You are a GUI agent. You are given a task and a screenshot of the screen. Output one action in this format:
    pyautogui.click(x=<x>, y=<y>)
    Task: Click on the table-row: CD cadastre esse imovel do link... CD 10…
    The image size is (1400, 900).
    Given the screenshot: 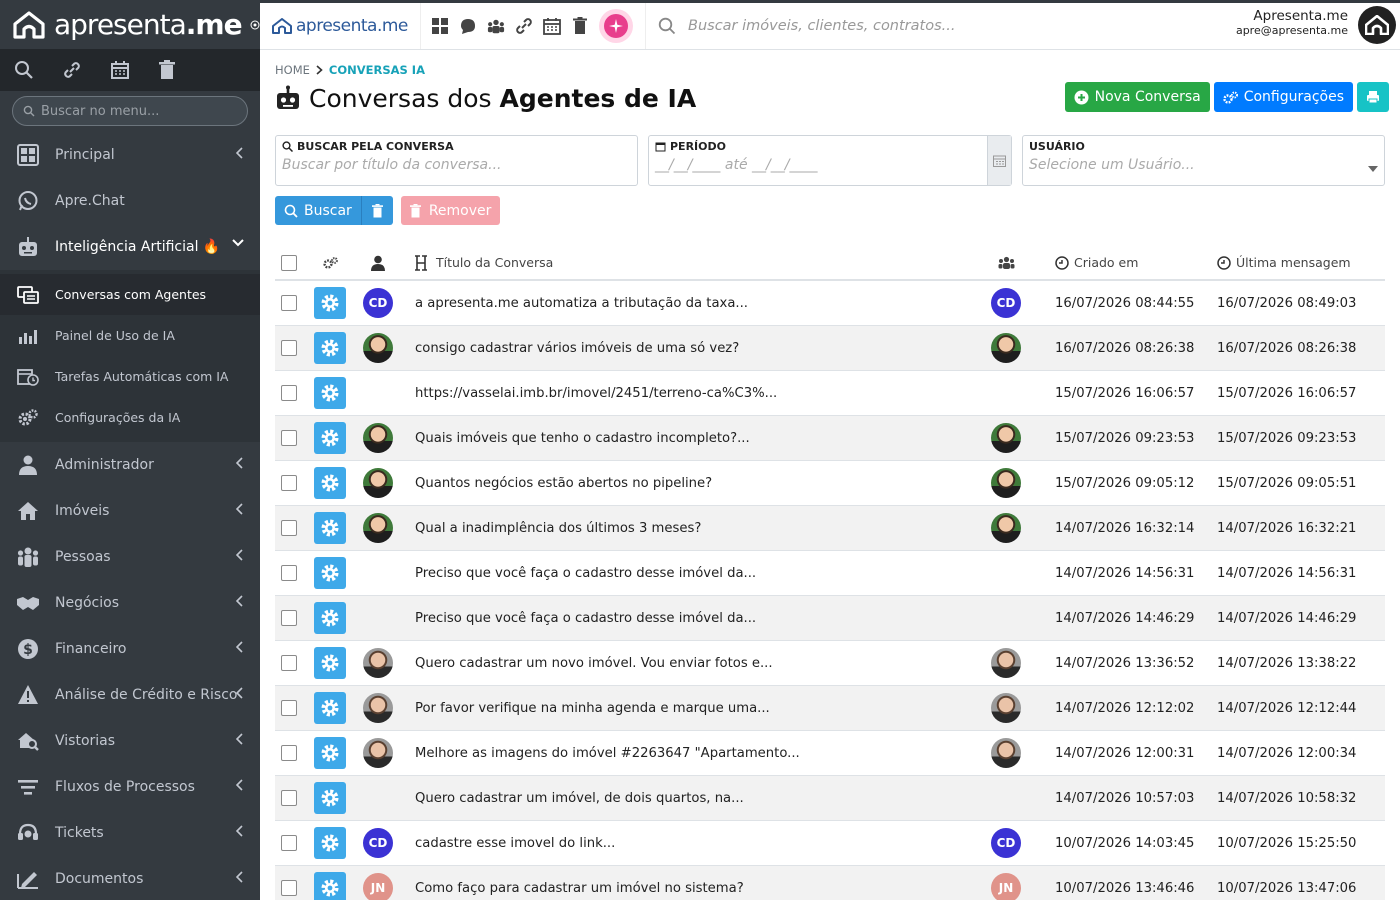 What is the action you would take?
    pyautogui.click(x=830, y=843)
    